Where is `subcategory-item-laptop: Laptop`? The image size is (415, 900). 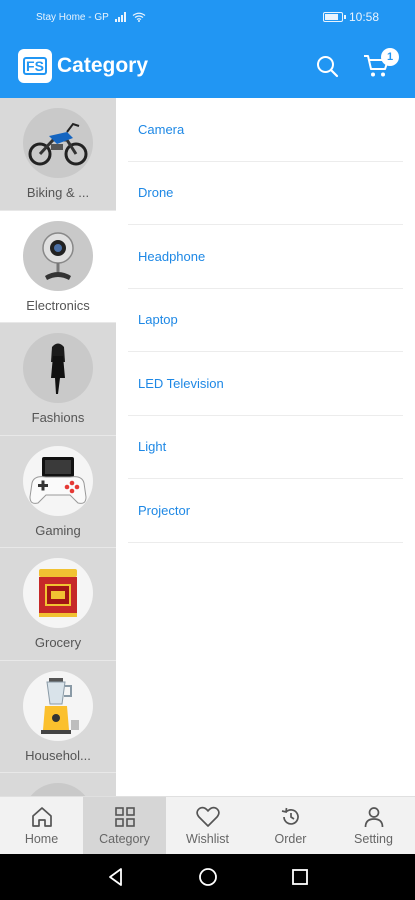
subcategory-item-laptop: Laptop is located at coordinates (265, 320).